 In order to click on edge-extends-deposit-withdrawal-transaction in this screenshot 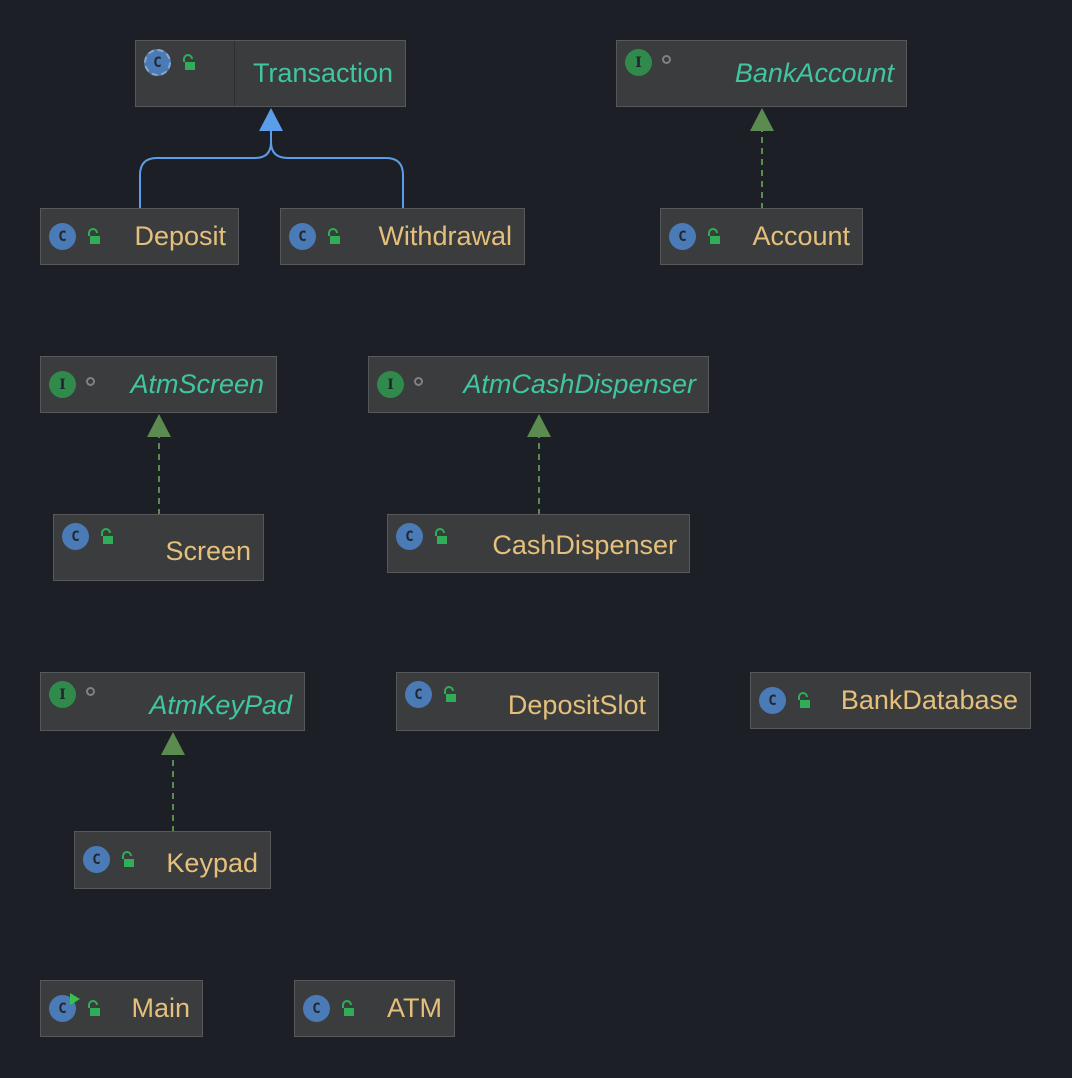, I will do `click(271, 158)`.